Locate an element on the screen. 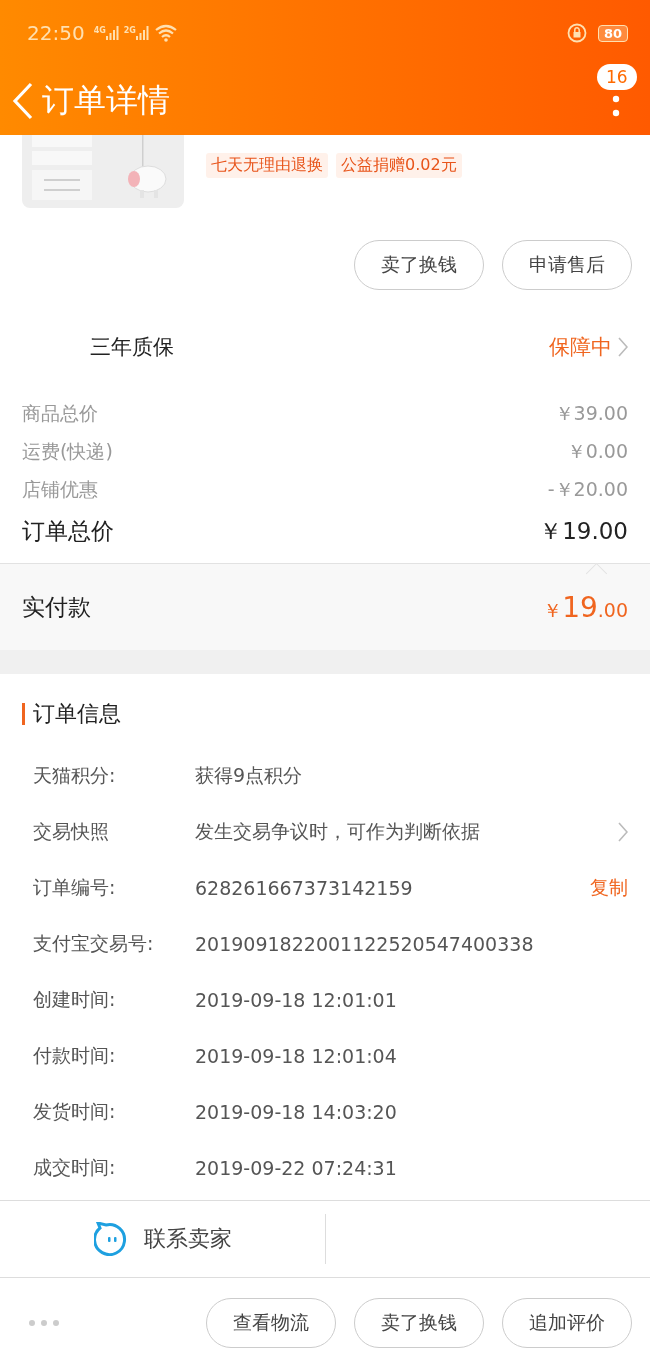 Image resolution: width=650 pixels, height=1372 pixels. back-icon is located at coordinates (23, 100).